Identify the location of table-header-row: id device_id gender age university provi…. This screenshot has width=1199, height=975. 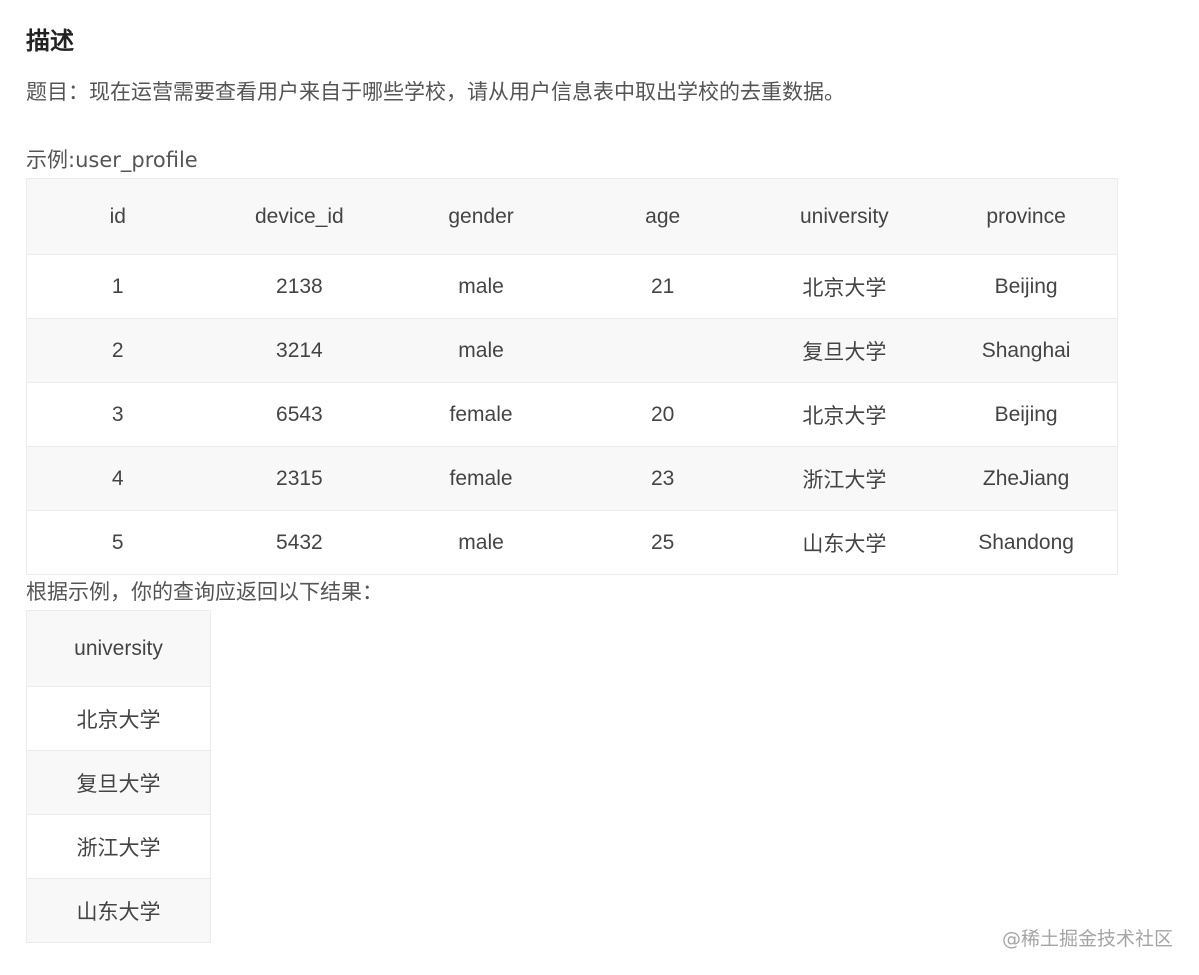
(572, 216).